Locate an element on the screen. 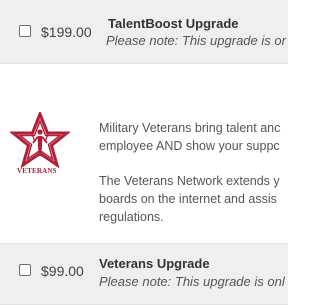 The image size is (320, 305). talentboost-checkbox is located at coordinates (25, 31).